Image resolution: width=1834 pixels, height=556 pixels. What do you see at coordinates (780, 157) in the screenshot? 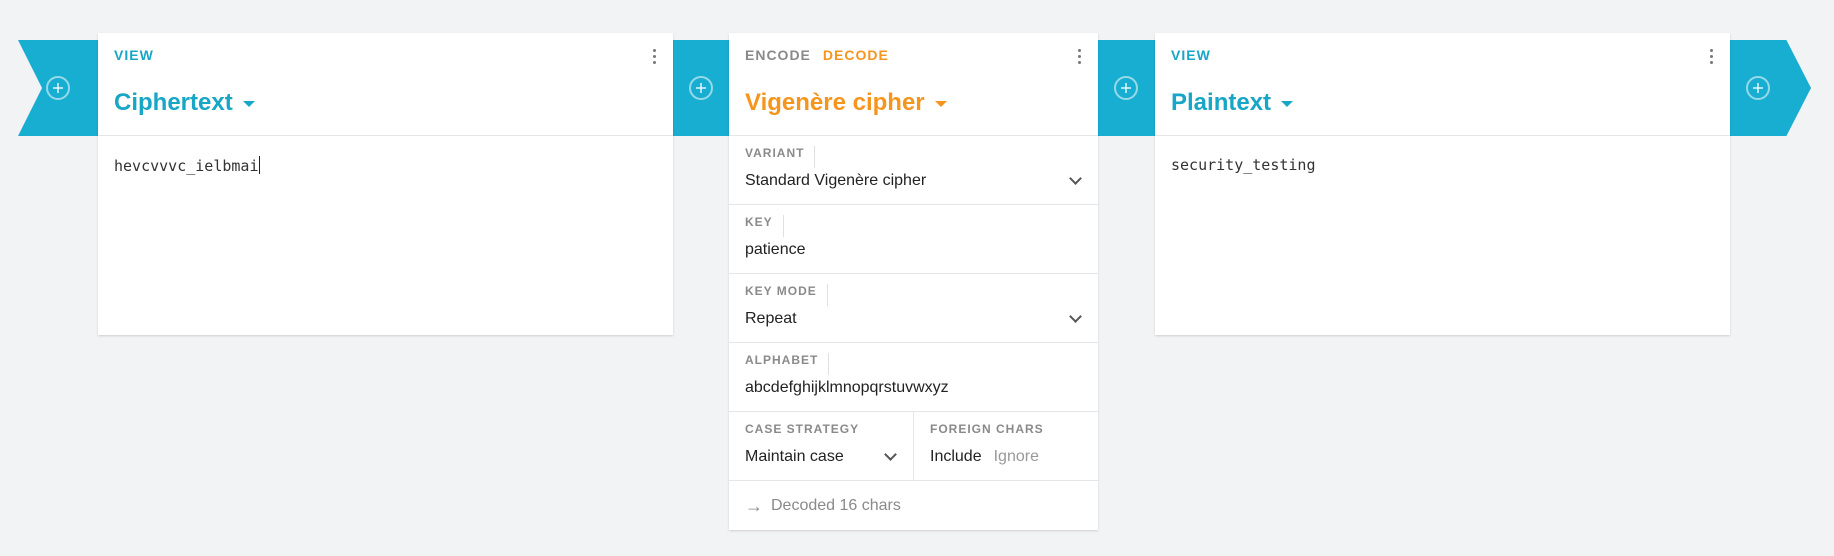
I see `variant-label: VARIANT` at bounding box center [780, 157].